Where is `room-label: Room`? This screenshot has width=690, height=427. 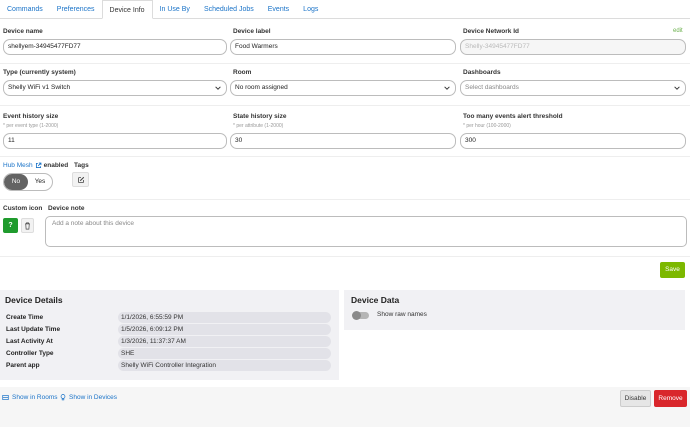
room-label: Room is located at coordinates (242, 72).